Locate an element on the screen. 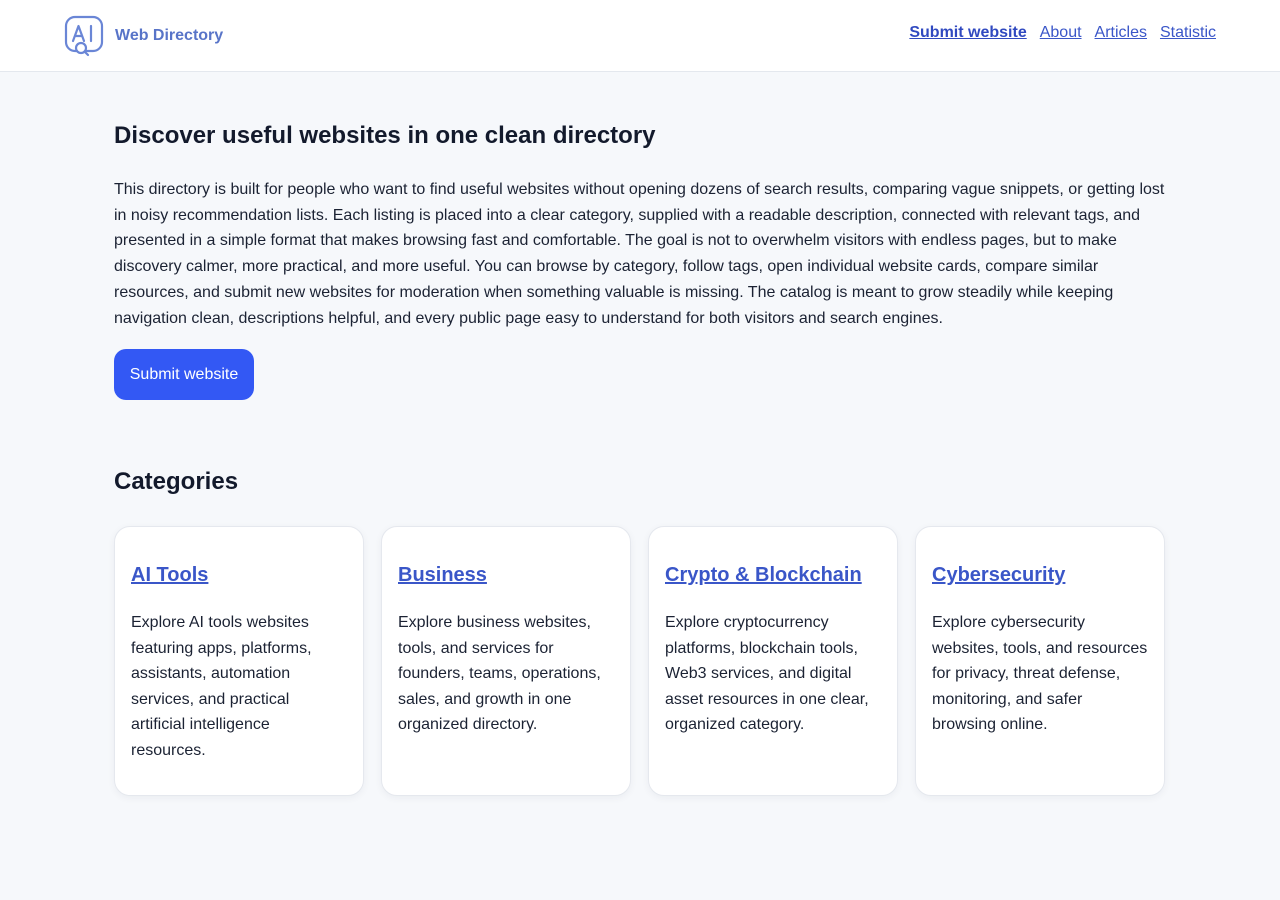 This screenshot has width=1280, height=900. submit-website-button: Submit website is located at coordinates (184, 374).